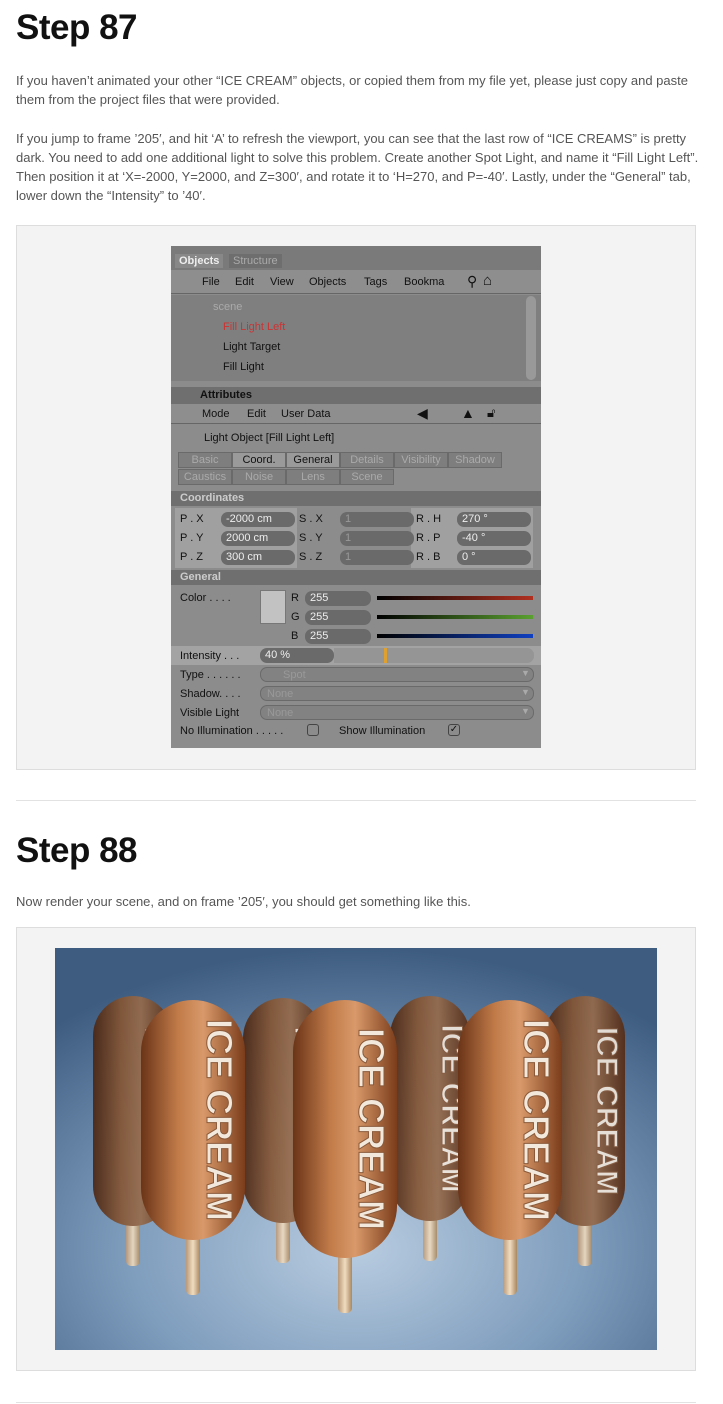 This screenshot has width=723, height=1404. I want to click on pos-field-2: 300 cm, so click(258, 557).